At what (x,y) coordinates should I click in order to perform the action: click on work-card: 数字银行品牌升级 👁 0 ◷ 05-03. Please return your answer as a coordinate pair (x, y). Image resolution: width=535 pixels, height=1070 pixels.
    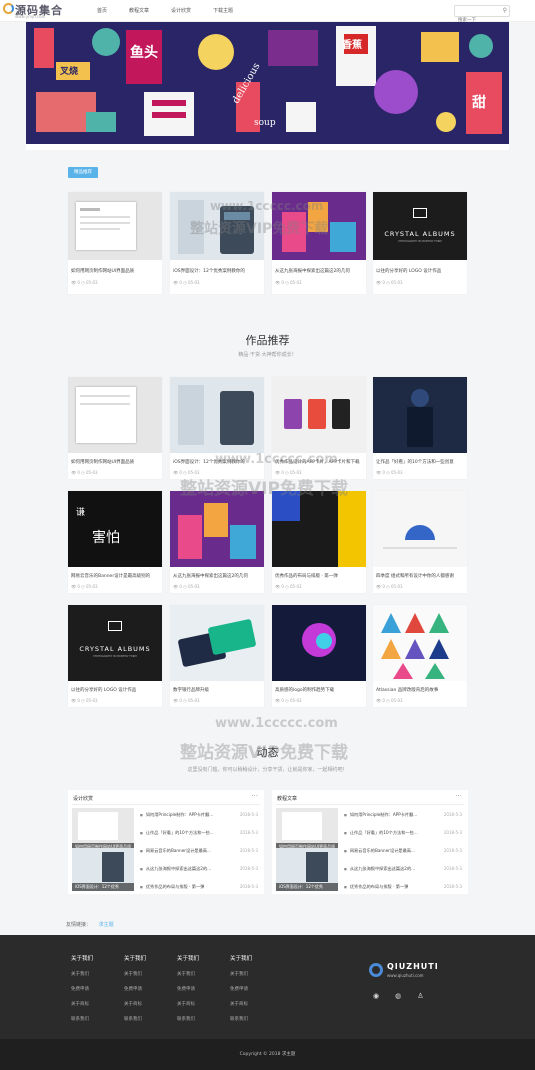
    Looking at the image, I should click on (217, 656).